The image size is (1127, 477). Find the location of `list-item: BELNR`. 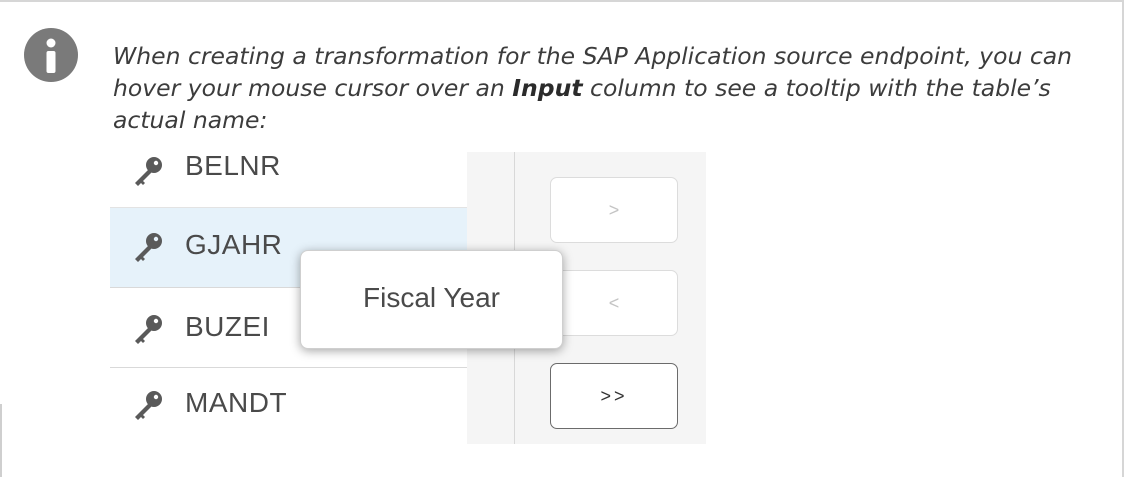

list-item: BELNR is located at coordinates (312, 180).